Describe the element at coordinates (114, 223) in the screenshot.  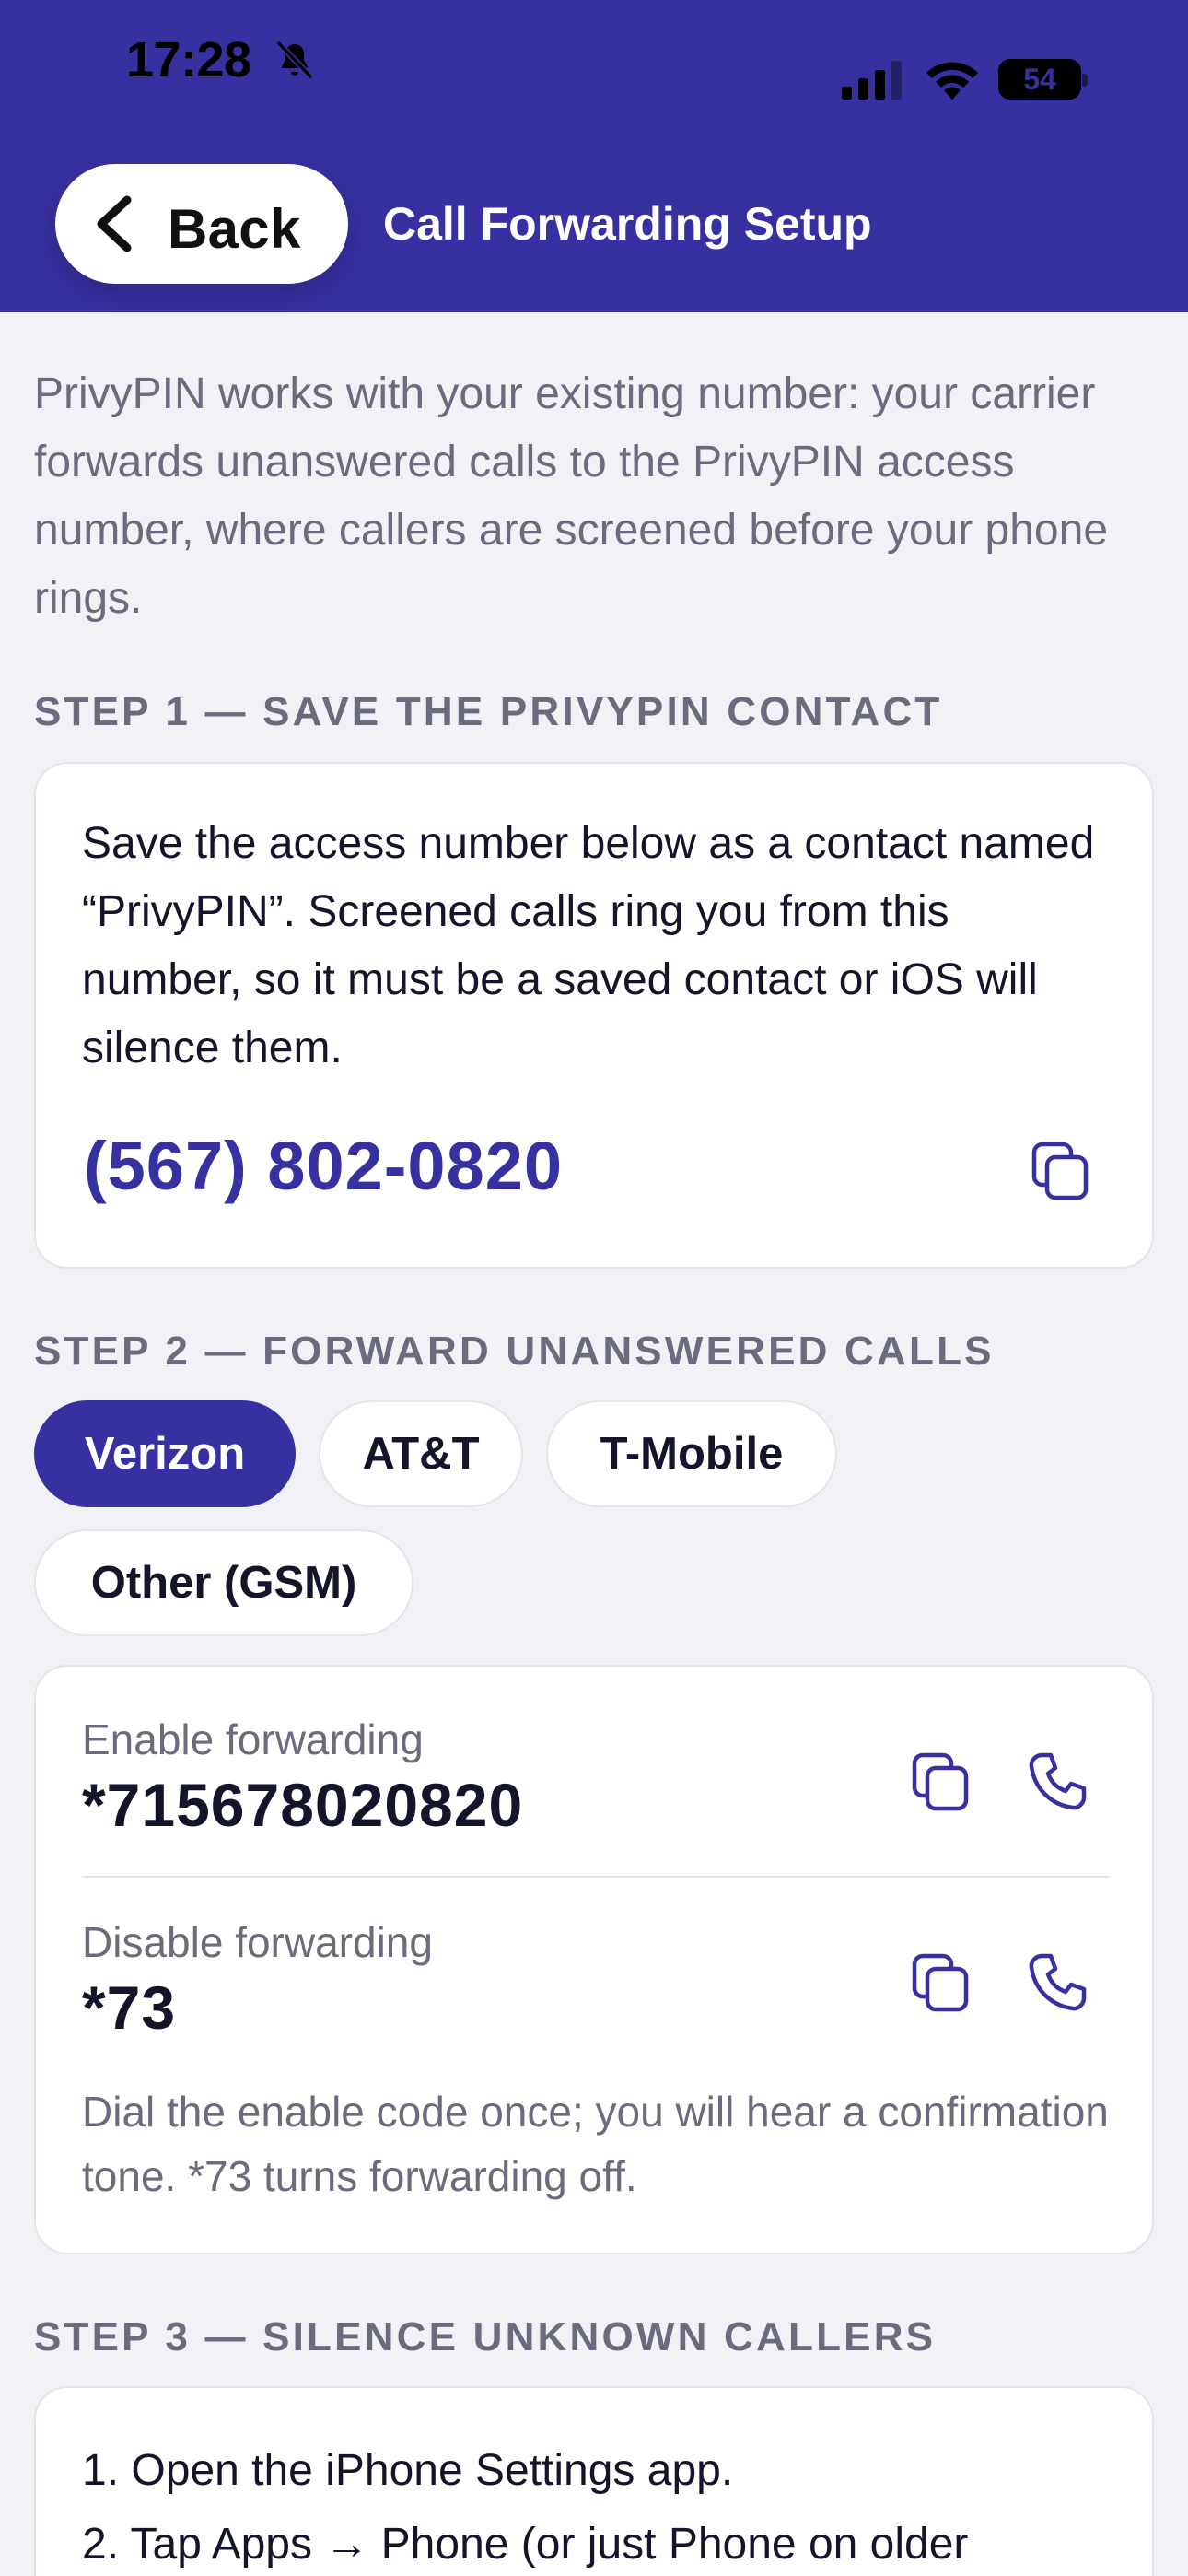
I see `chevron-left-icon` at that location.